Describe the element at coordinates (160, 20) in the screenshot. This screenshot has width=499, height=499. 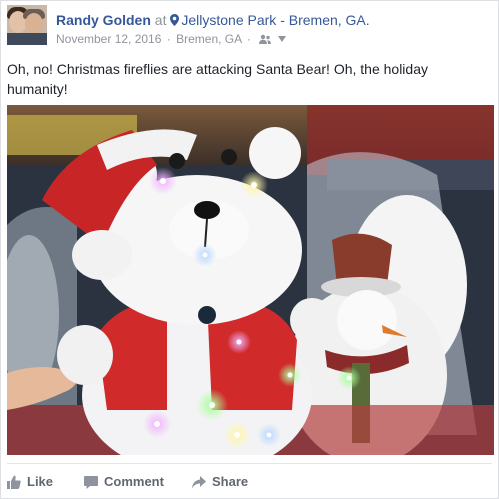
I see `at-text: at` at that location.